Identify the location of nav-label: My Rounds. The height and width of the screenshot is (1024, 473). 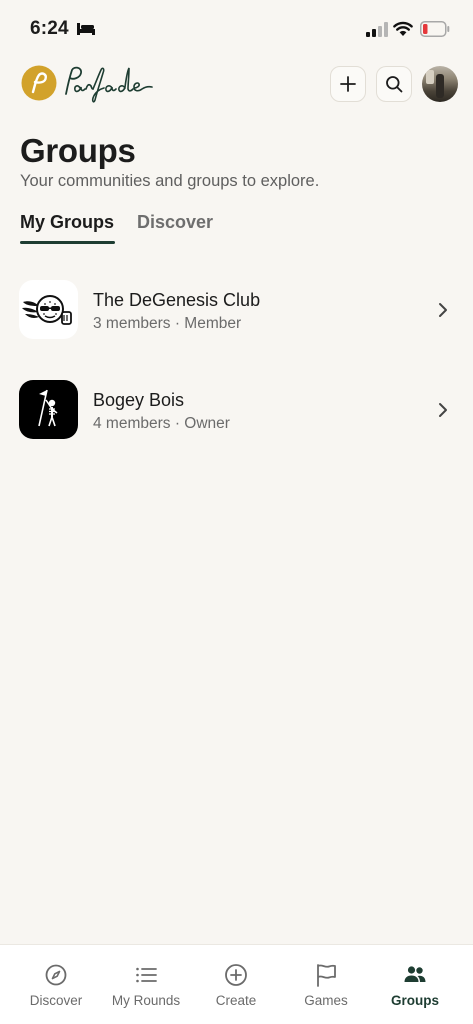
(146, 1000).